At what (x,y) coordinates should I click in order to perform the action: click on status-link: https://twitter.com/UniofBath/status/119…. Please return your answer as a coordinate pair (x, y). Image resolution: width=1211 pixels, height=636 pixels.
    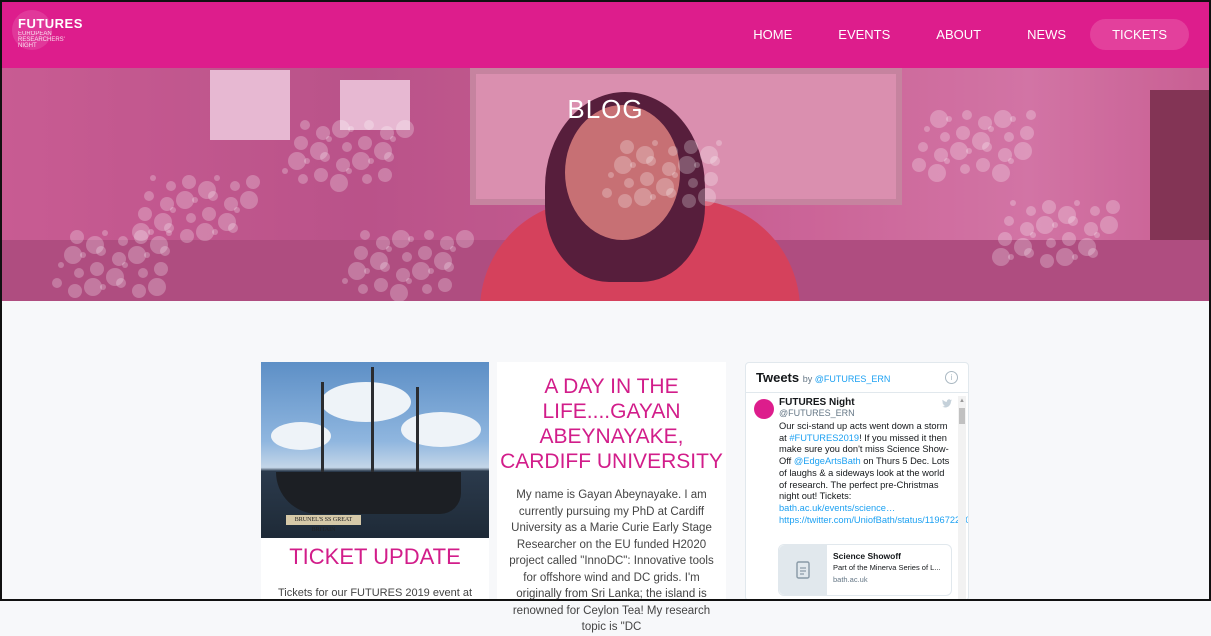
    Looking at the image, I should click on (873, 520).